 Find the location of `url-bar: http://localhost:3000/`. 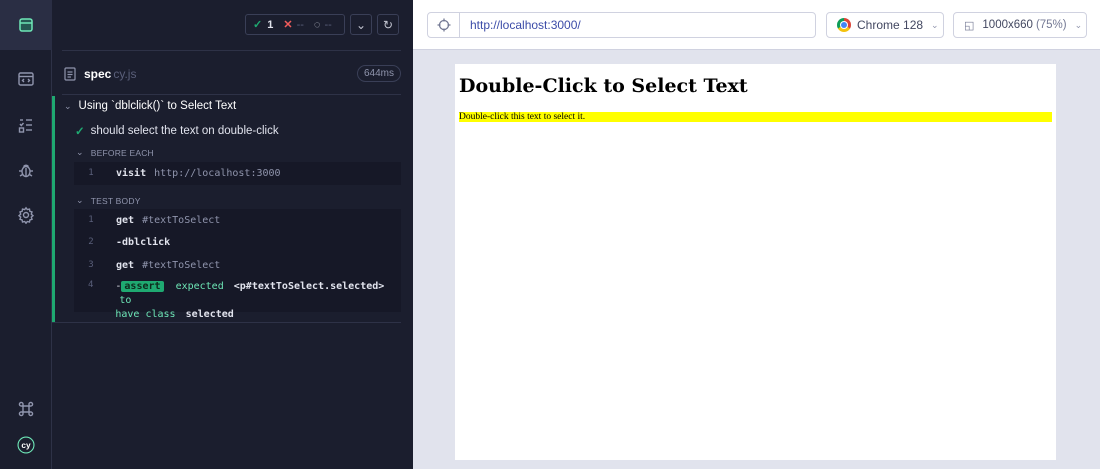

url-bar: http://localhost:3000/ is located at coordinates (621, 25).